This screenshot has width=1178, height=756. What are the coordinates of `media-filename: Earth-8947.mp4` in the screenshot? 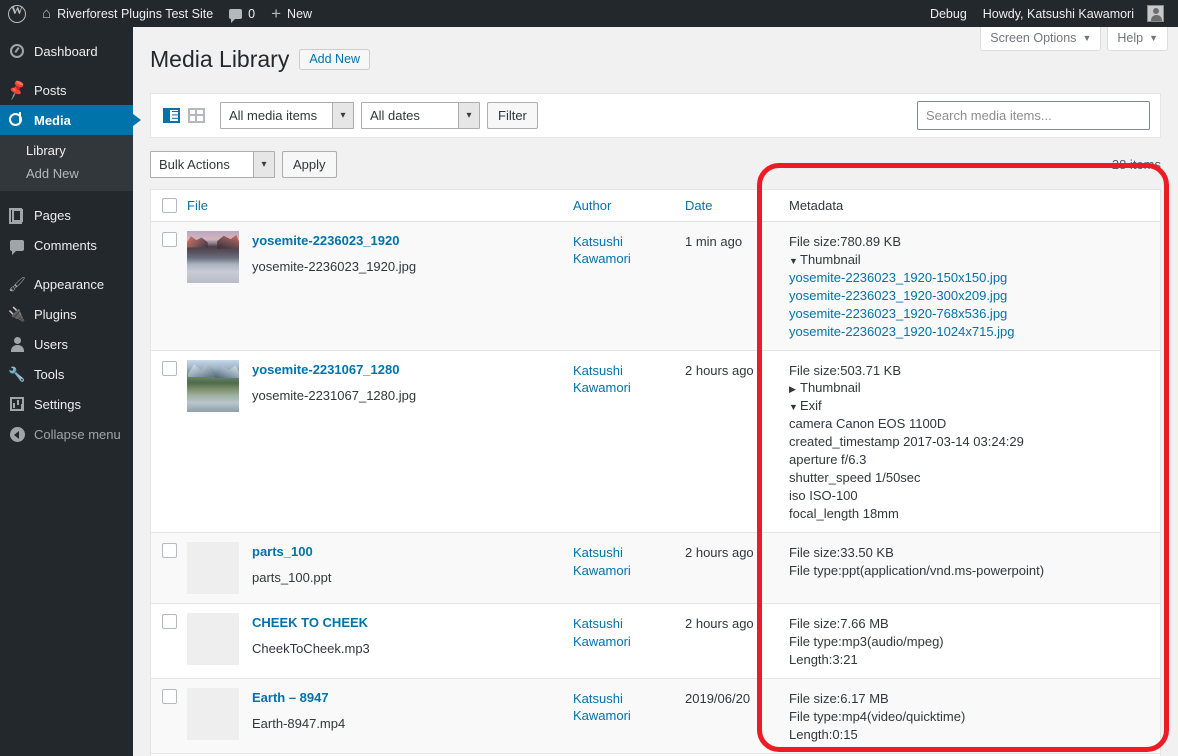 It's located at (299, 723).